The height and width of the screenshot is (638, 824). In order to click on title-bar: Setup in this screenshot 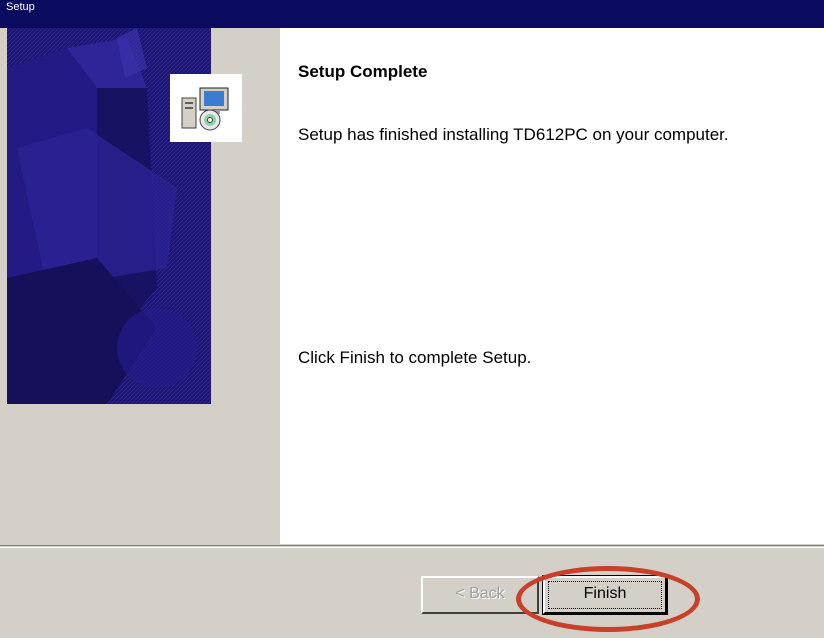, I will do `click(412, 14)`.